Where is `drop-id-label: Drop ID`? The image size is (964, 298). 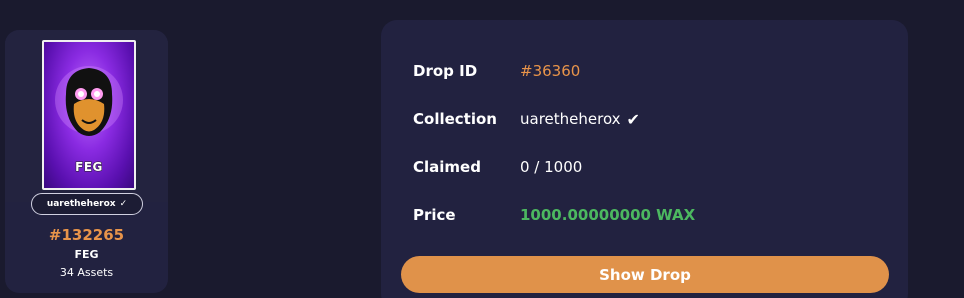 drop-id-label: Drop ID is located at coordinates (445, 71).